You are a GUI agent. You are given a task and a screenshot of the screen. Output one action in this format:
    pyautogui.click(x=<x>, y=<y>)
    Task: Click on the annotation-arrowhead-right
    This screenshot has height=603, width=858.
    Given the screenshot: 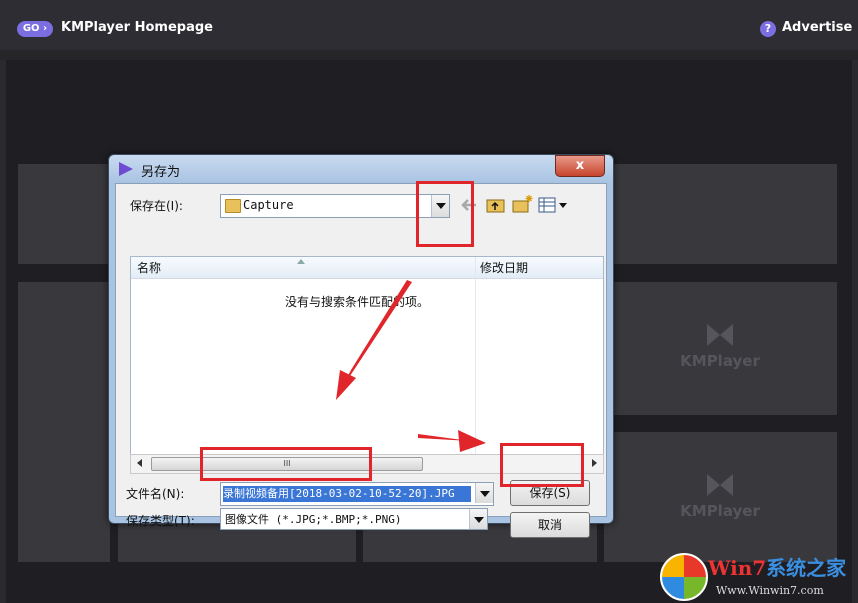 What is the action you would take?
    pyautogui.click(x=472, y=441)
    